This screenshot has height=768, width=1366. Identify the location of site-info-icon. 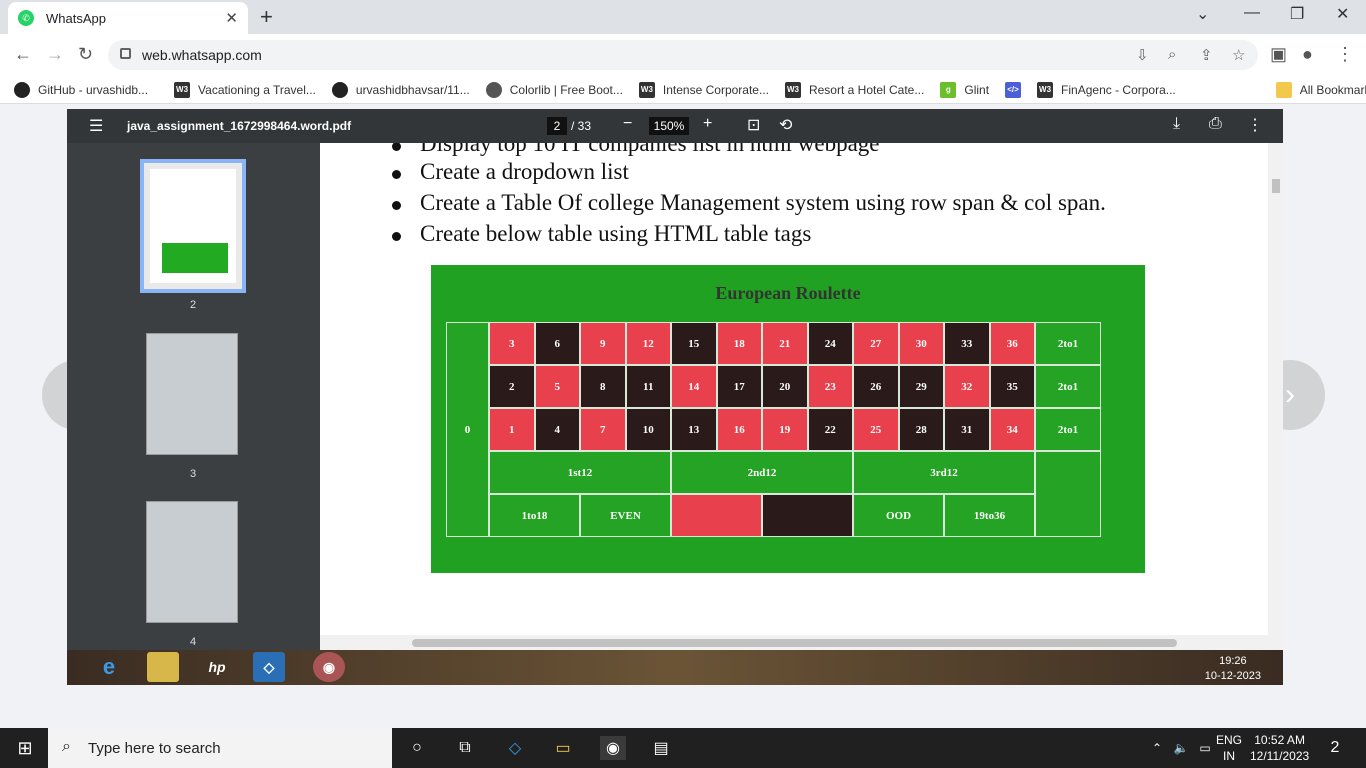
(125, 53).